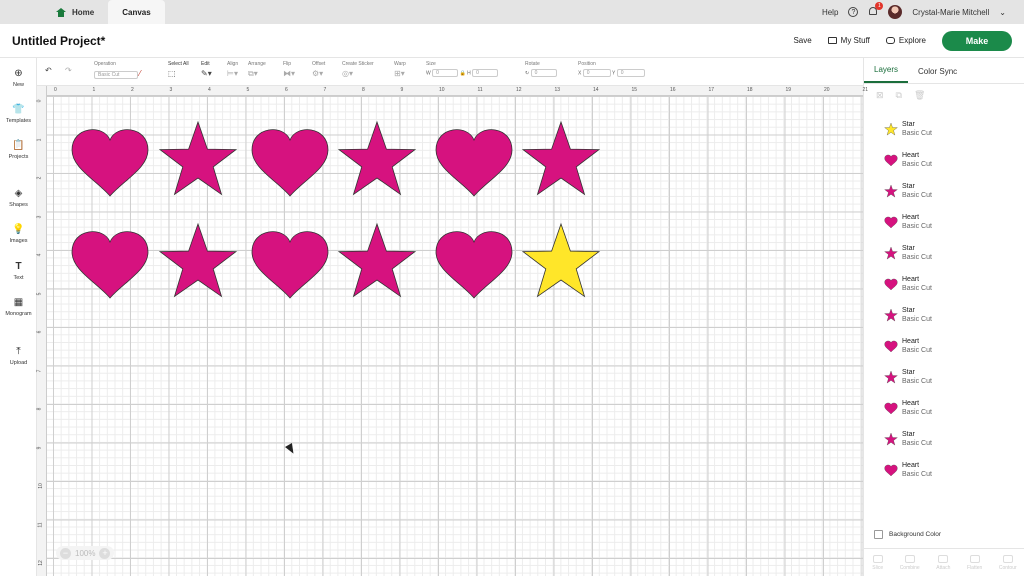  I want to click on sidebar-upload-label: Upload, so click(18, 363).